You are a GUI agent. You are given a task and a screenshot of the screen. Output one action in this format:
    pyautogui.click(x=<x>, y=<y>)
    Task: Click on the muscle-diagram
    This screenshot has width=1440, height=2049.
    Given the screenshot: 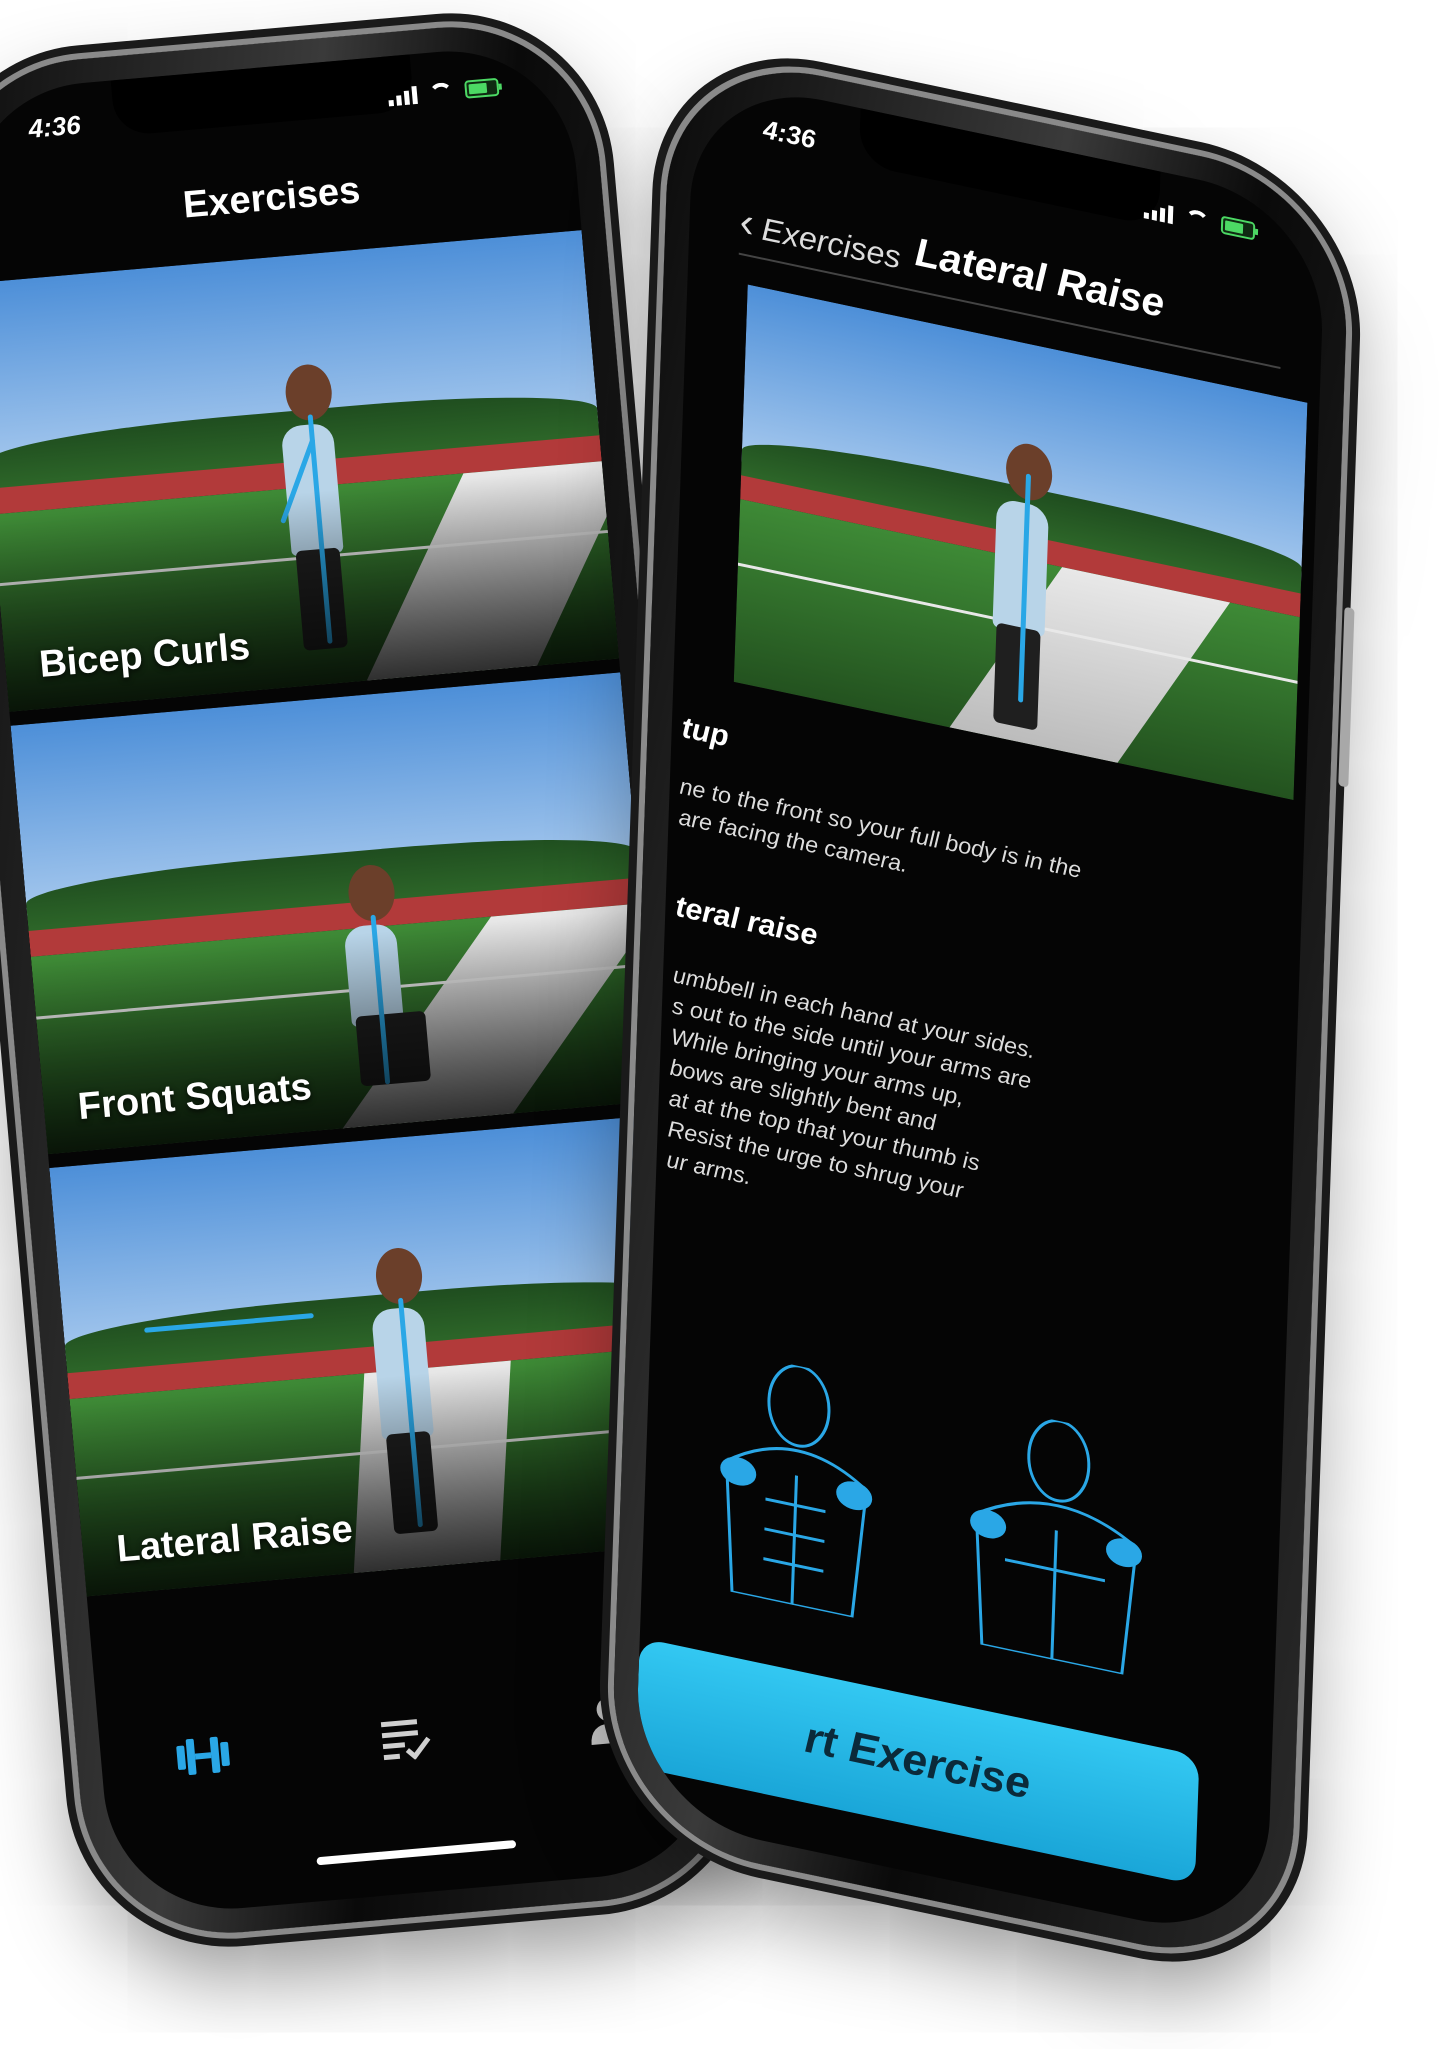 What is the action you would take?
    pyautogui.click(x=931, y=1520)
    